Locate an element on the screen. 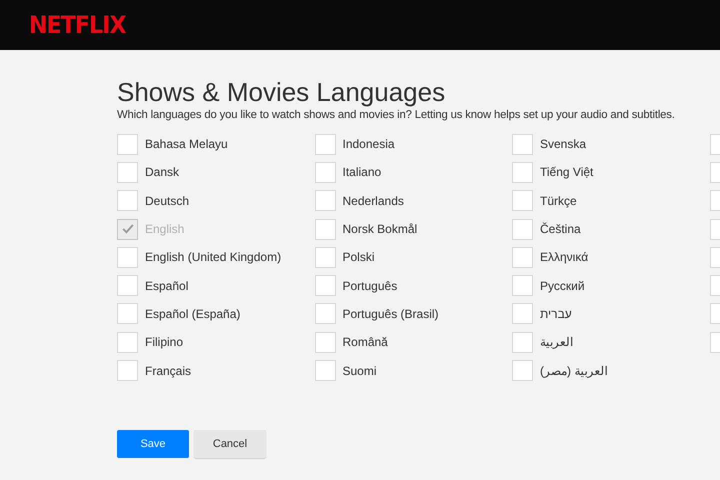 Image resolution: width=720 pixels, height=480 pixels. language-label: Čeština is located at coordinates (560, 229).